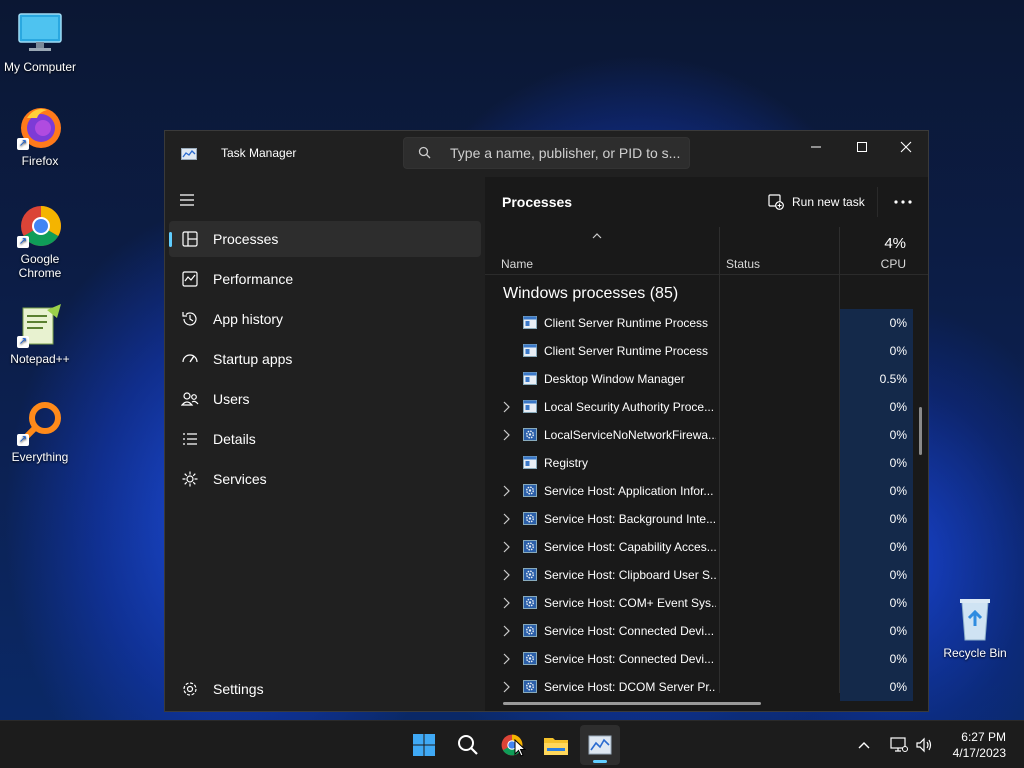 The height and width of the screenshot is (768, 1024). Describe the element at coordinates (325, 239) in the screenshot. I see `sidebar-item-processes: Processes` at that location.